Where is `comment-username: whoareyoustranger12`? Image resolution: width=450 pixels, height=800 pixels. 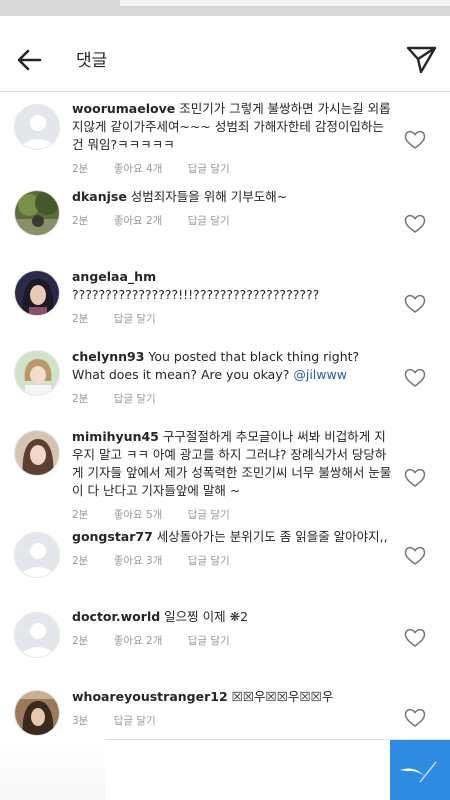
comment-username: whoareyoustranger12 is located at coordinates (150, 696).